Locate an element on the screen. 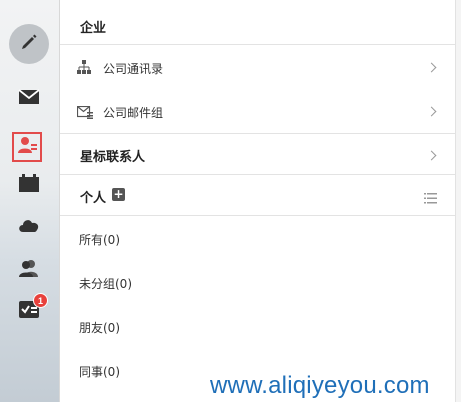 This screenshot has height=402, width=461. pencil-icon is located at coordinates (29, 44).